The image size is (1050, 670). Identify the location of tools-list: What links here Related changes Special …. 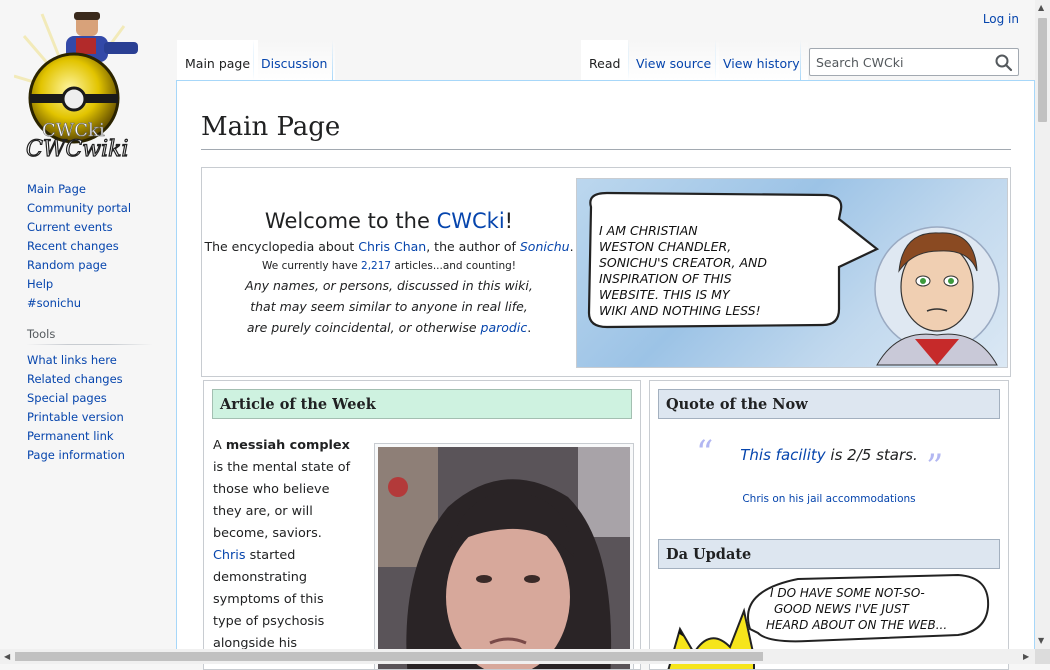
(88, 408).